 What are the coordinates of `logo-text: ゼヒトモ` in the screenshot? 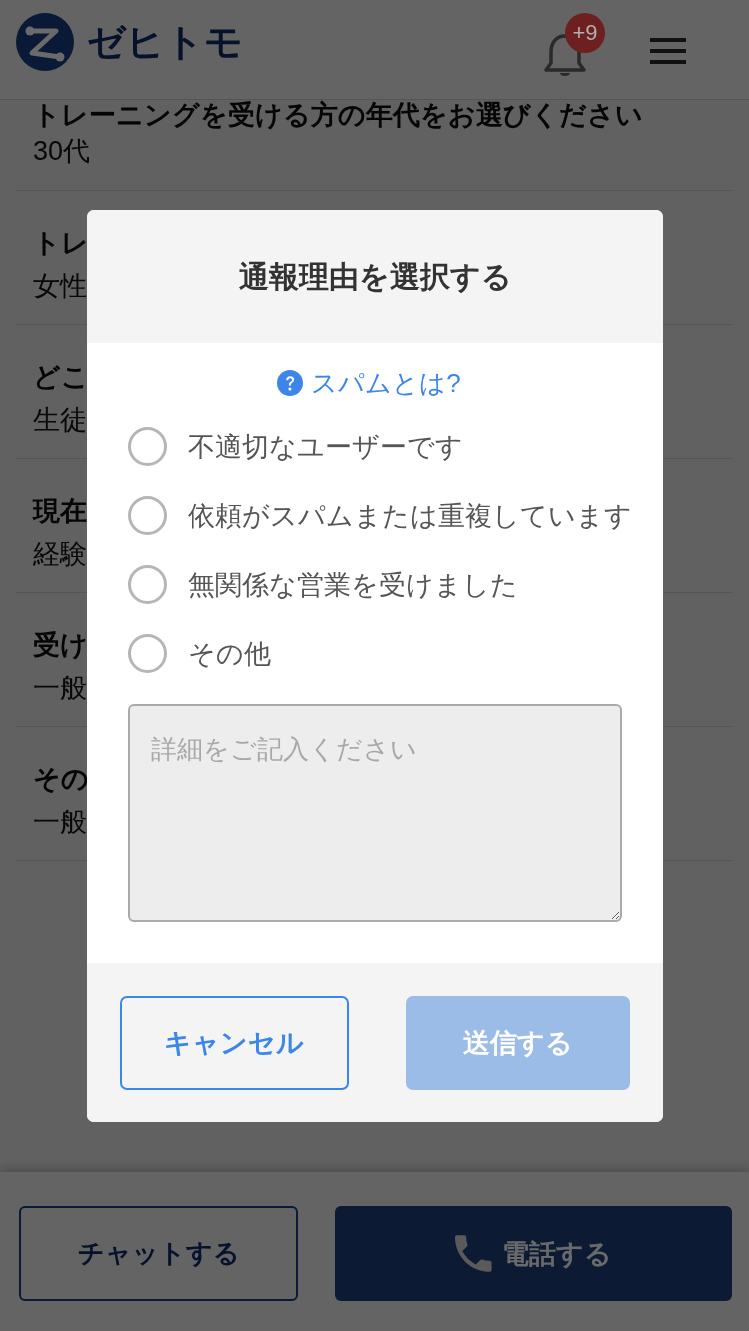 It's located at (165, 41).